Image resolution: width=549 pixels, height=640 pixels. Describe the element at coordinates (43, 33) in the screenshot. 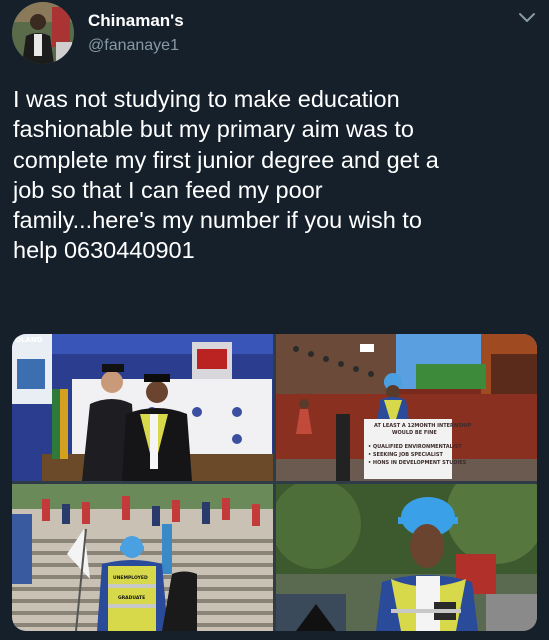

I see `user-avatar` at that location.